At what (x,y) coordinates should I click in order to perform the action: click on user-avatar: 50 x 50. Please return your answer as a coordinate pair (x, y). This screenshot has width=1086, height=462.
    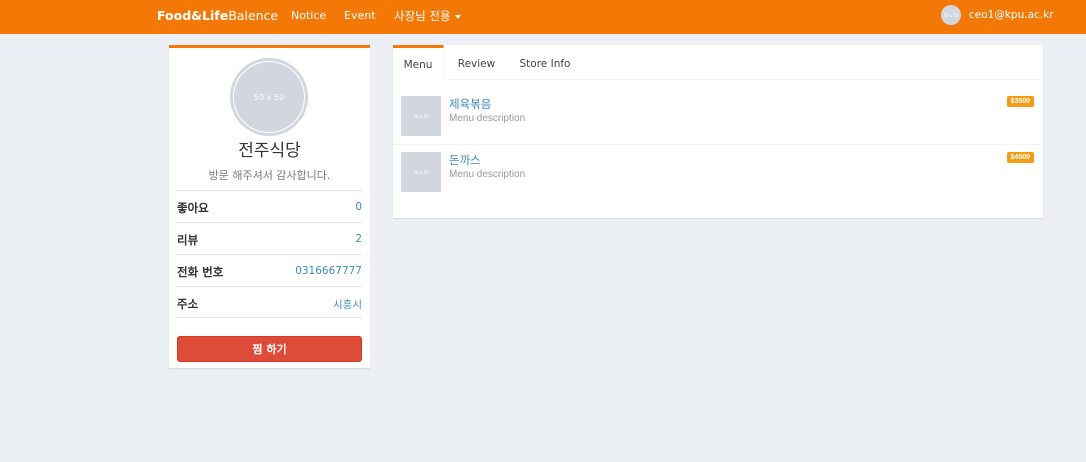
    Looking at the image, I should click on (951, 15).